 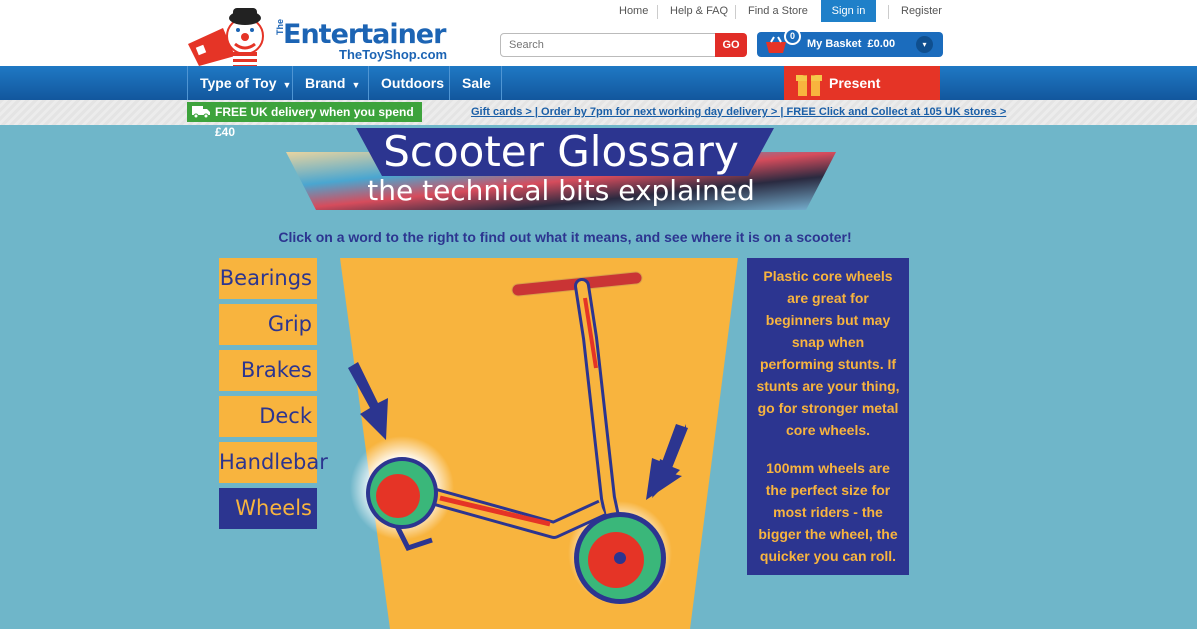 I want to click on nav-label: Sale, so click(x=476, y=83).